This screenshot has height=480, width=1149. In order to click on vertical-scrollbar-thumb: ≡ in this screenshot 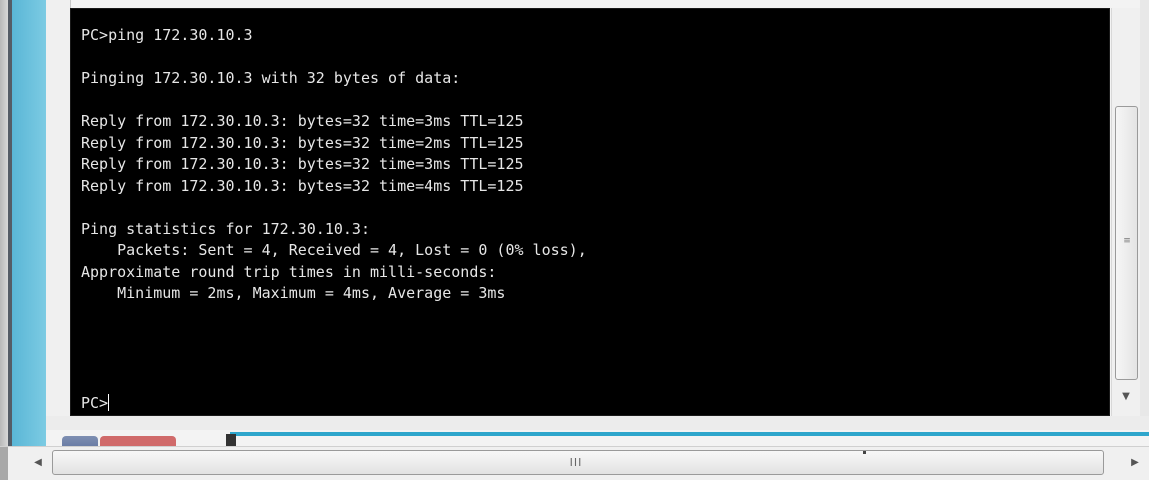, I will do `click(1126, 243)`.